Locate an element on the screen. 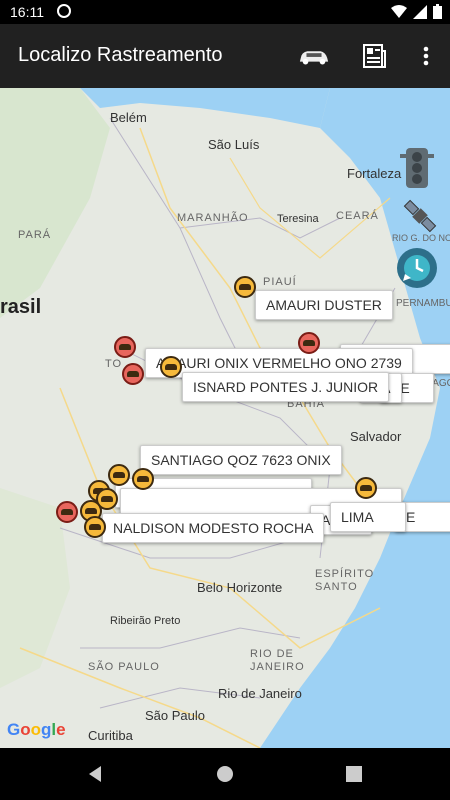 The height and width of the screenshot is (800, 450). more-vertical-icon is located at coordinates (426, 56).